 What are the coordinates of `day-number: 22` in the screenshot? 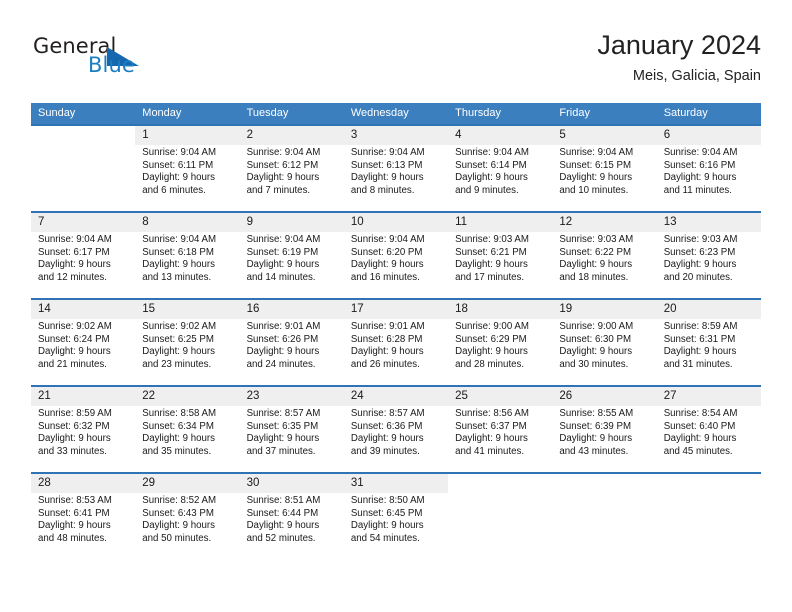 It's located at (187, 396).